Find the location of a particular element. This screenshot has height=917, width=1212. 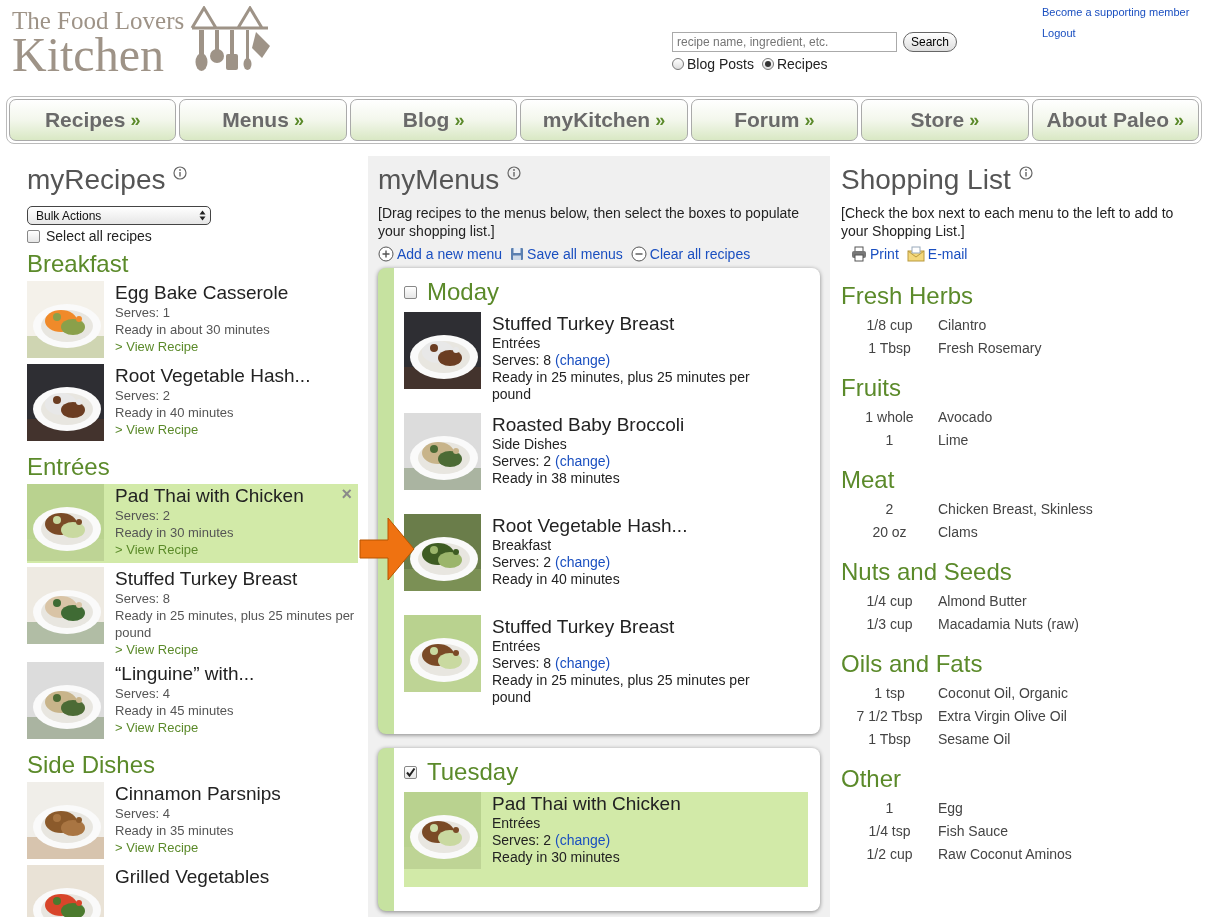

shopping-action-link: E-mail is located at coordinates (937, 254).